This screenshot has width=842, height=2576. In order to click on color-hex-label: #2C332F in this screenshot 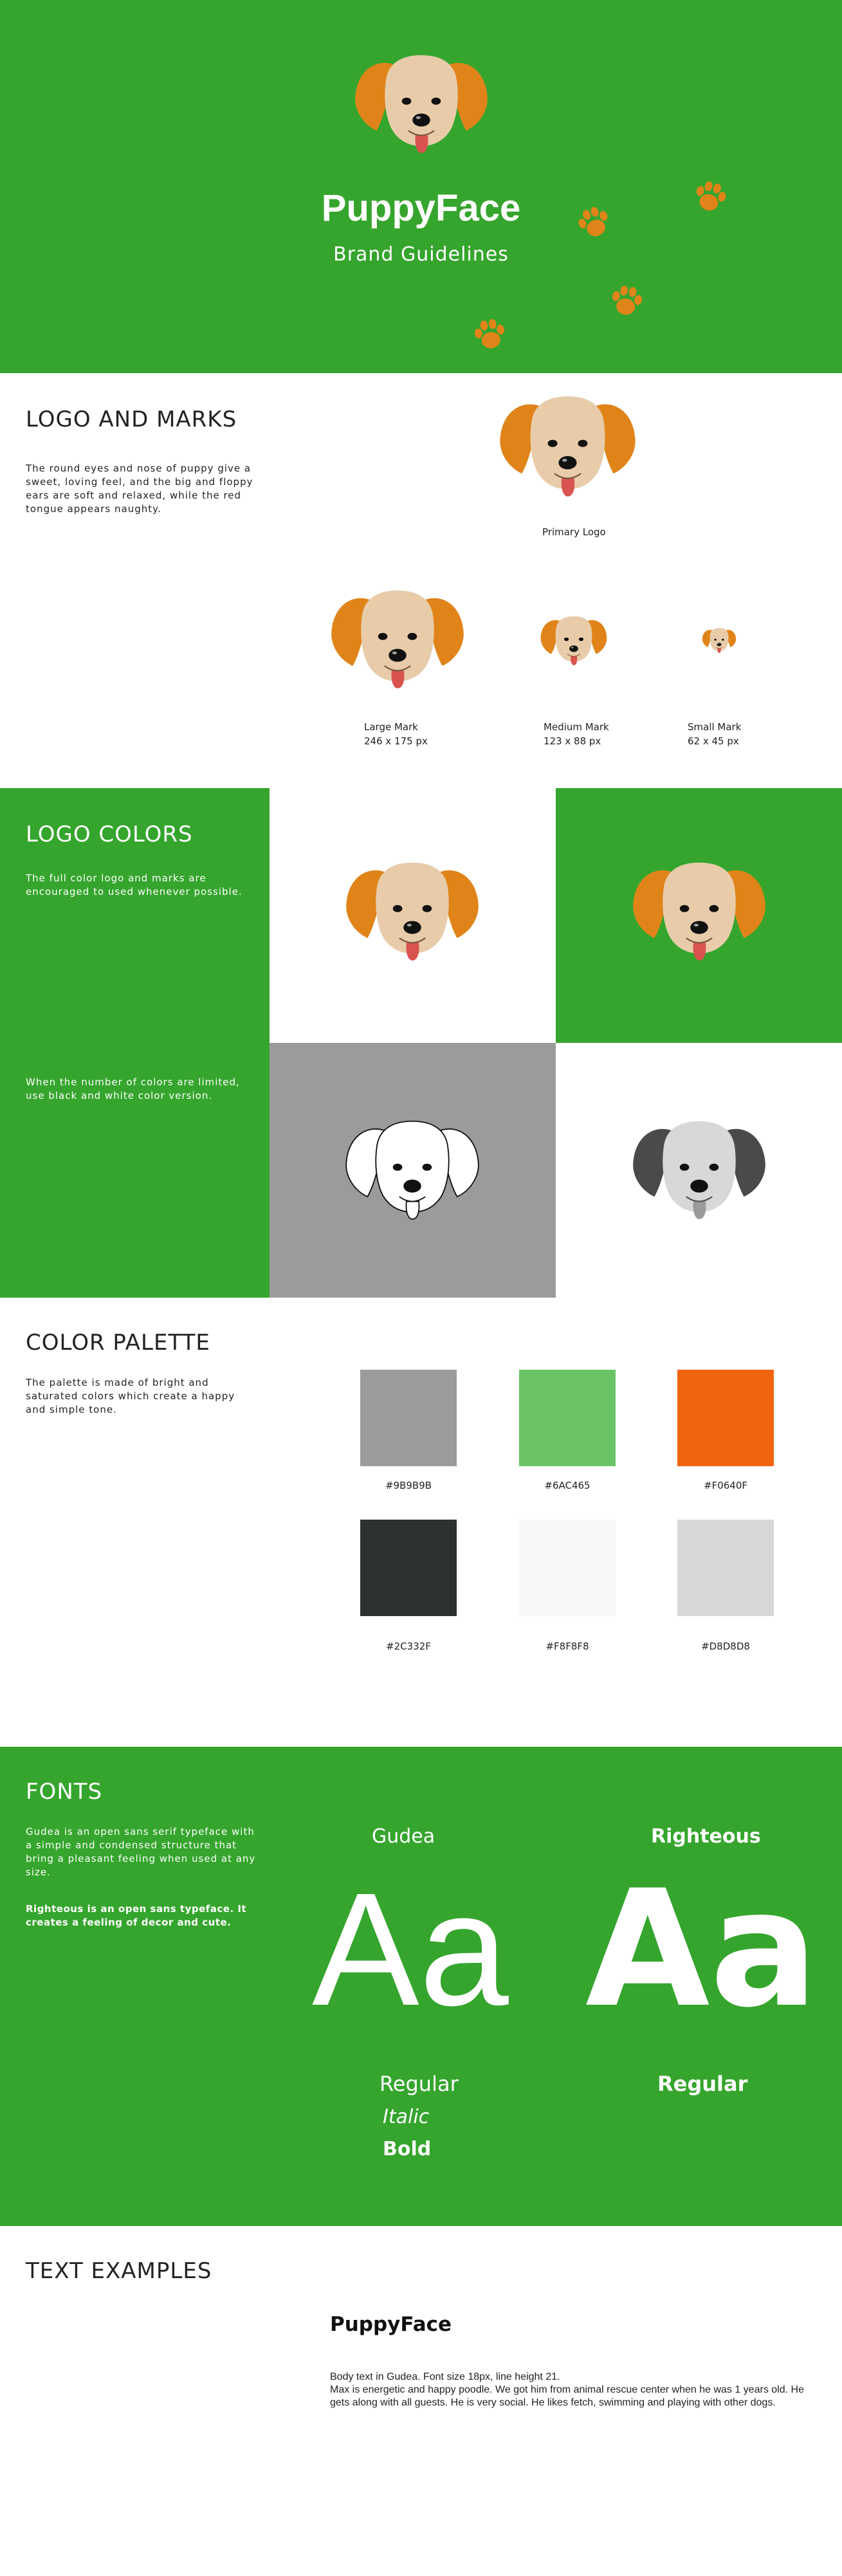, I will do `click(408, 1646)`.